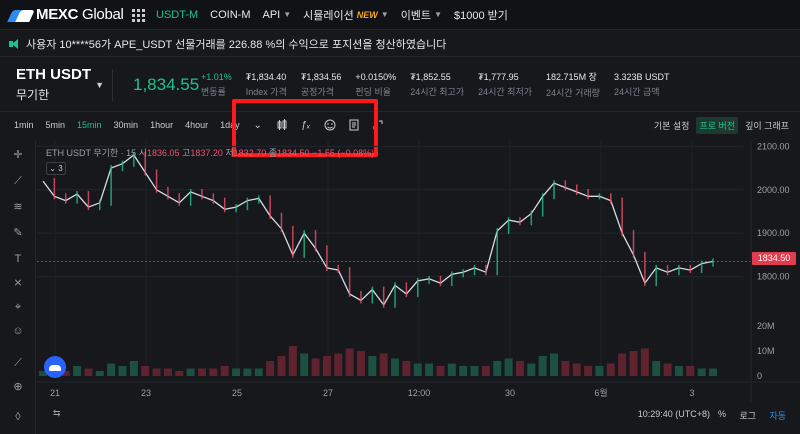 This screenshot has height=434, width=800. Describe the element at coordinates (56, 84) in the screenshot. I see `symbol-selector: ETH USDT 무기한 ▼` at that location.